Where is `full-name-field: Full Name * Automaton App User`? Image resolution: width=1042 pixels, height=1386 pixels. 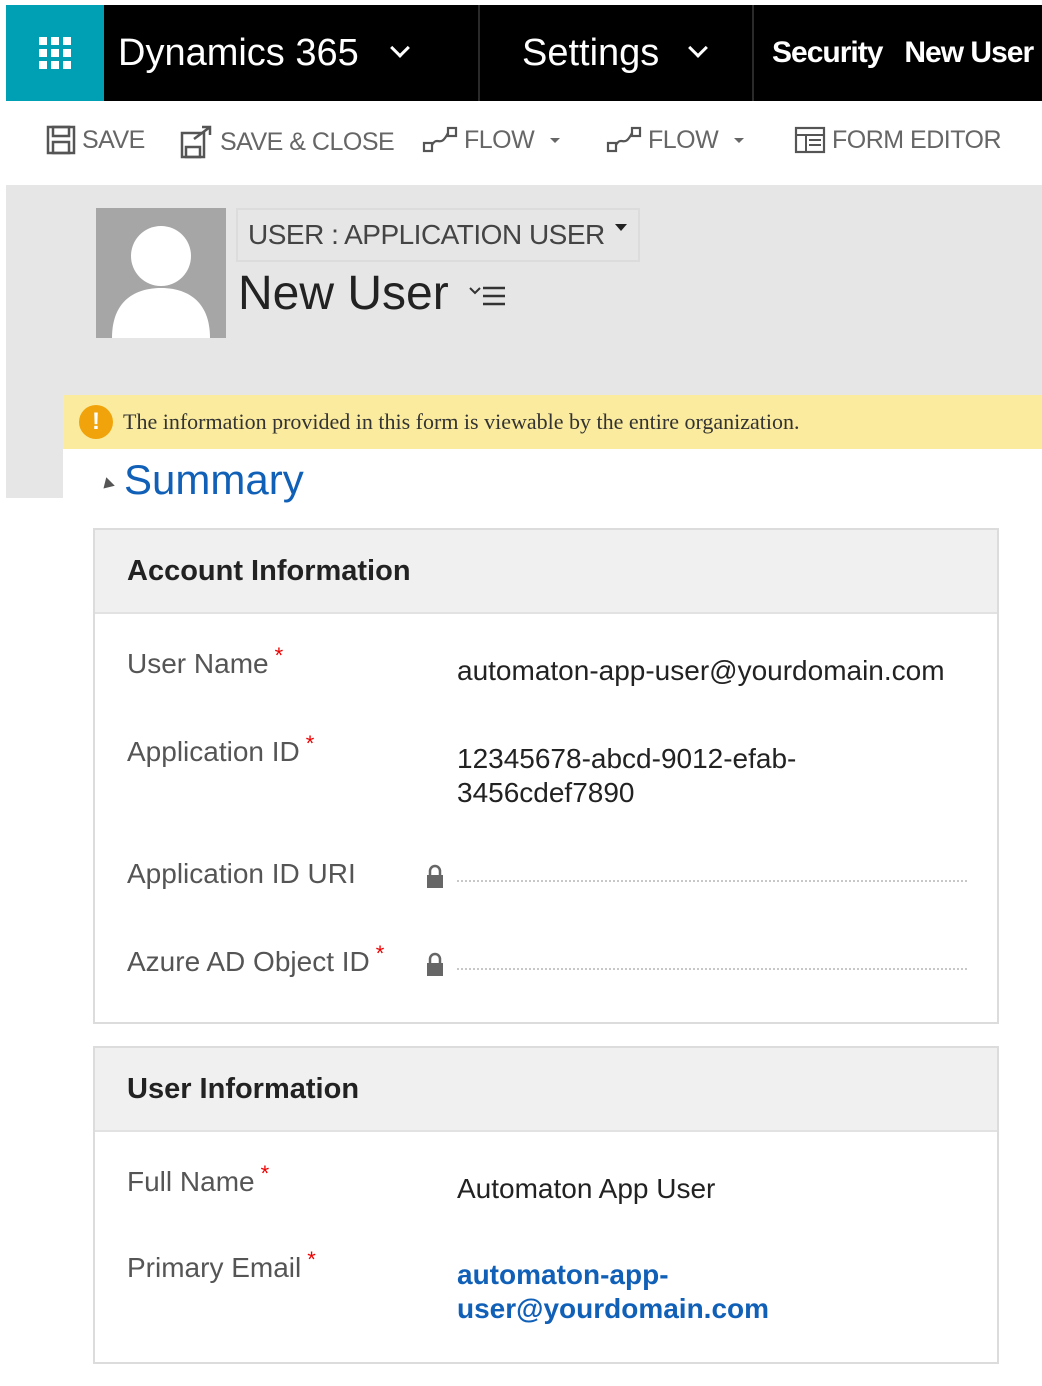 full-name-field: Full Name * Automaton App User is located at coordinates (547, 1185).